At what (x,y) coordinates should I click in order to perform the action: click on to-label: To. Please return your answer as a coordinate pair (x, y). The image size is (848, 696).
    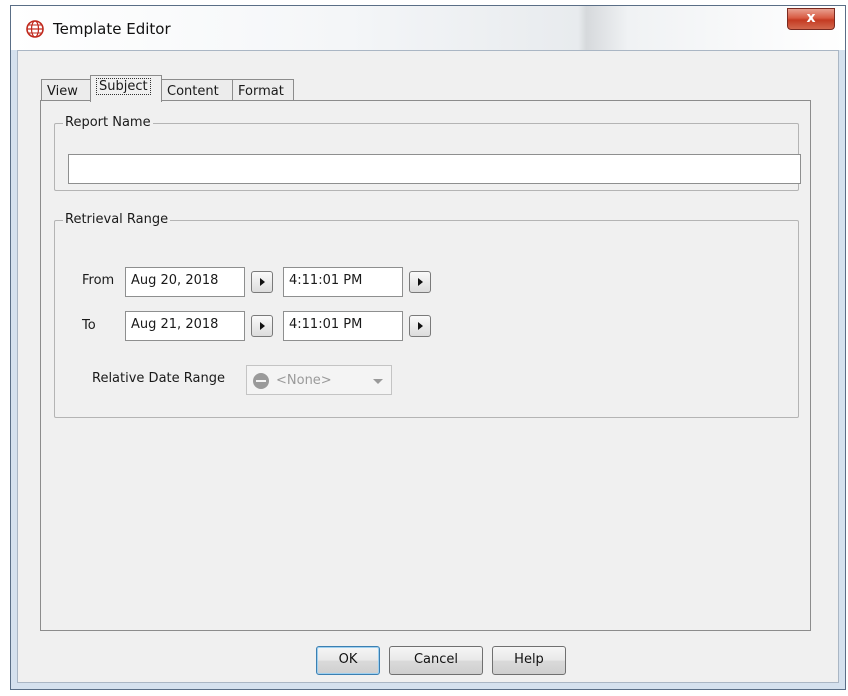
    Looking at the image, I should click on (89, 325).